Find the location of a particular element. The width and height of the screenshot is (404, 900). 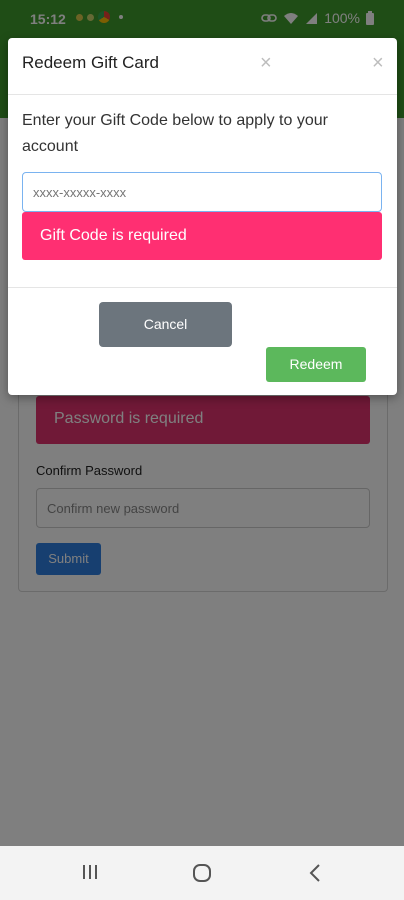

recents-icon is located at coordinates (90, 872).